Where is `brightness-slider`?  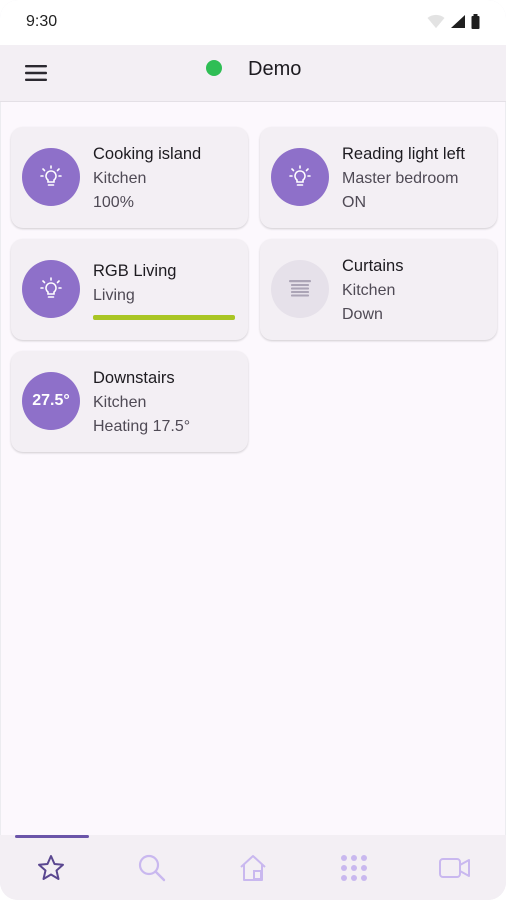
brightness-slider is located at coordinates (164, 317).